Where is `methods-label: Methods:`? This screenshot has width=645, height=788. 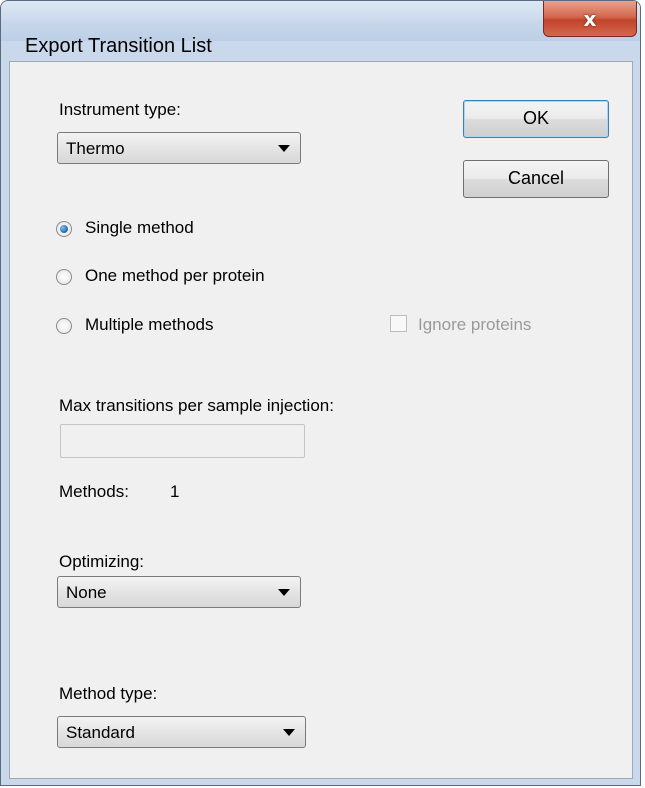 methods-label: Methods: is located at coordinates (94, 491).